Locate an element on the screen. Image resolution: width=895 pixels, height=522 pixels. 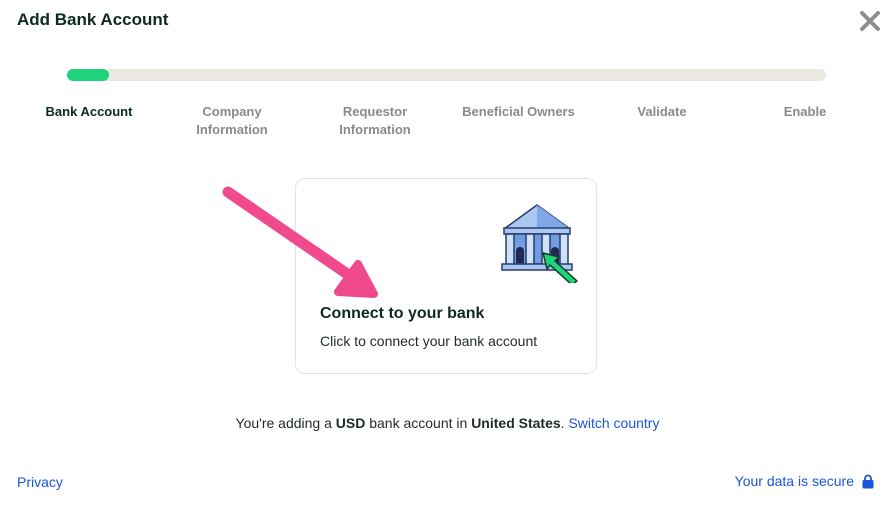
bank-icon is located at coordinates (539, 243).